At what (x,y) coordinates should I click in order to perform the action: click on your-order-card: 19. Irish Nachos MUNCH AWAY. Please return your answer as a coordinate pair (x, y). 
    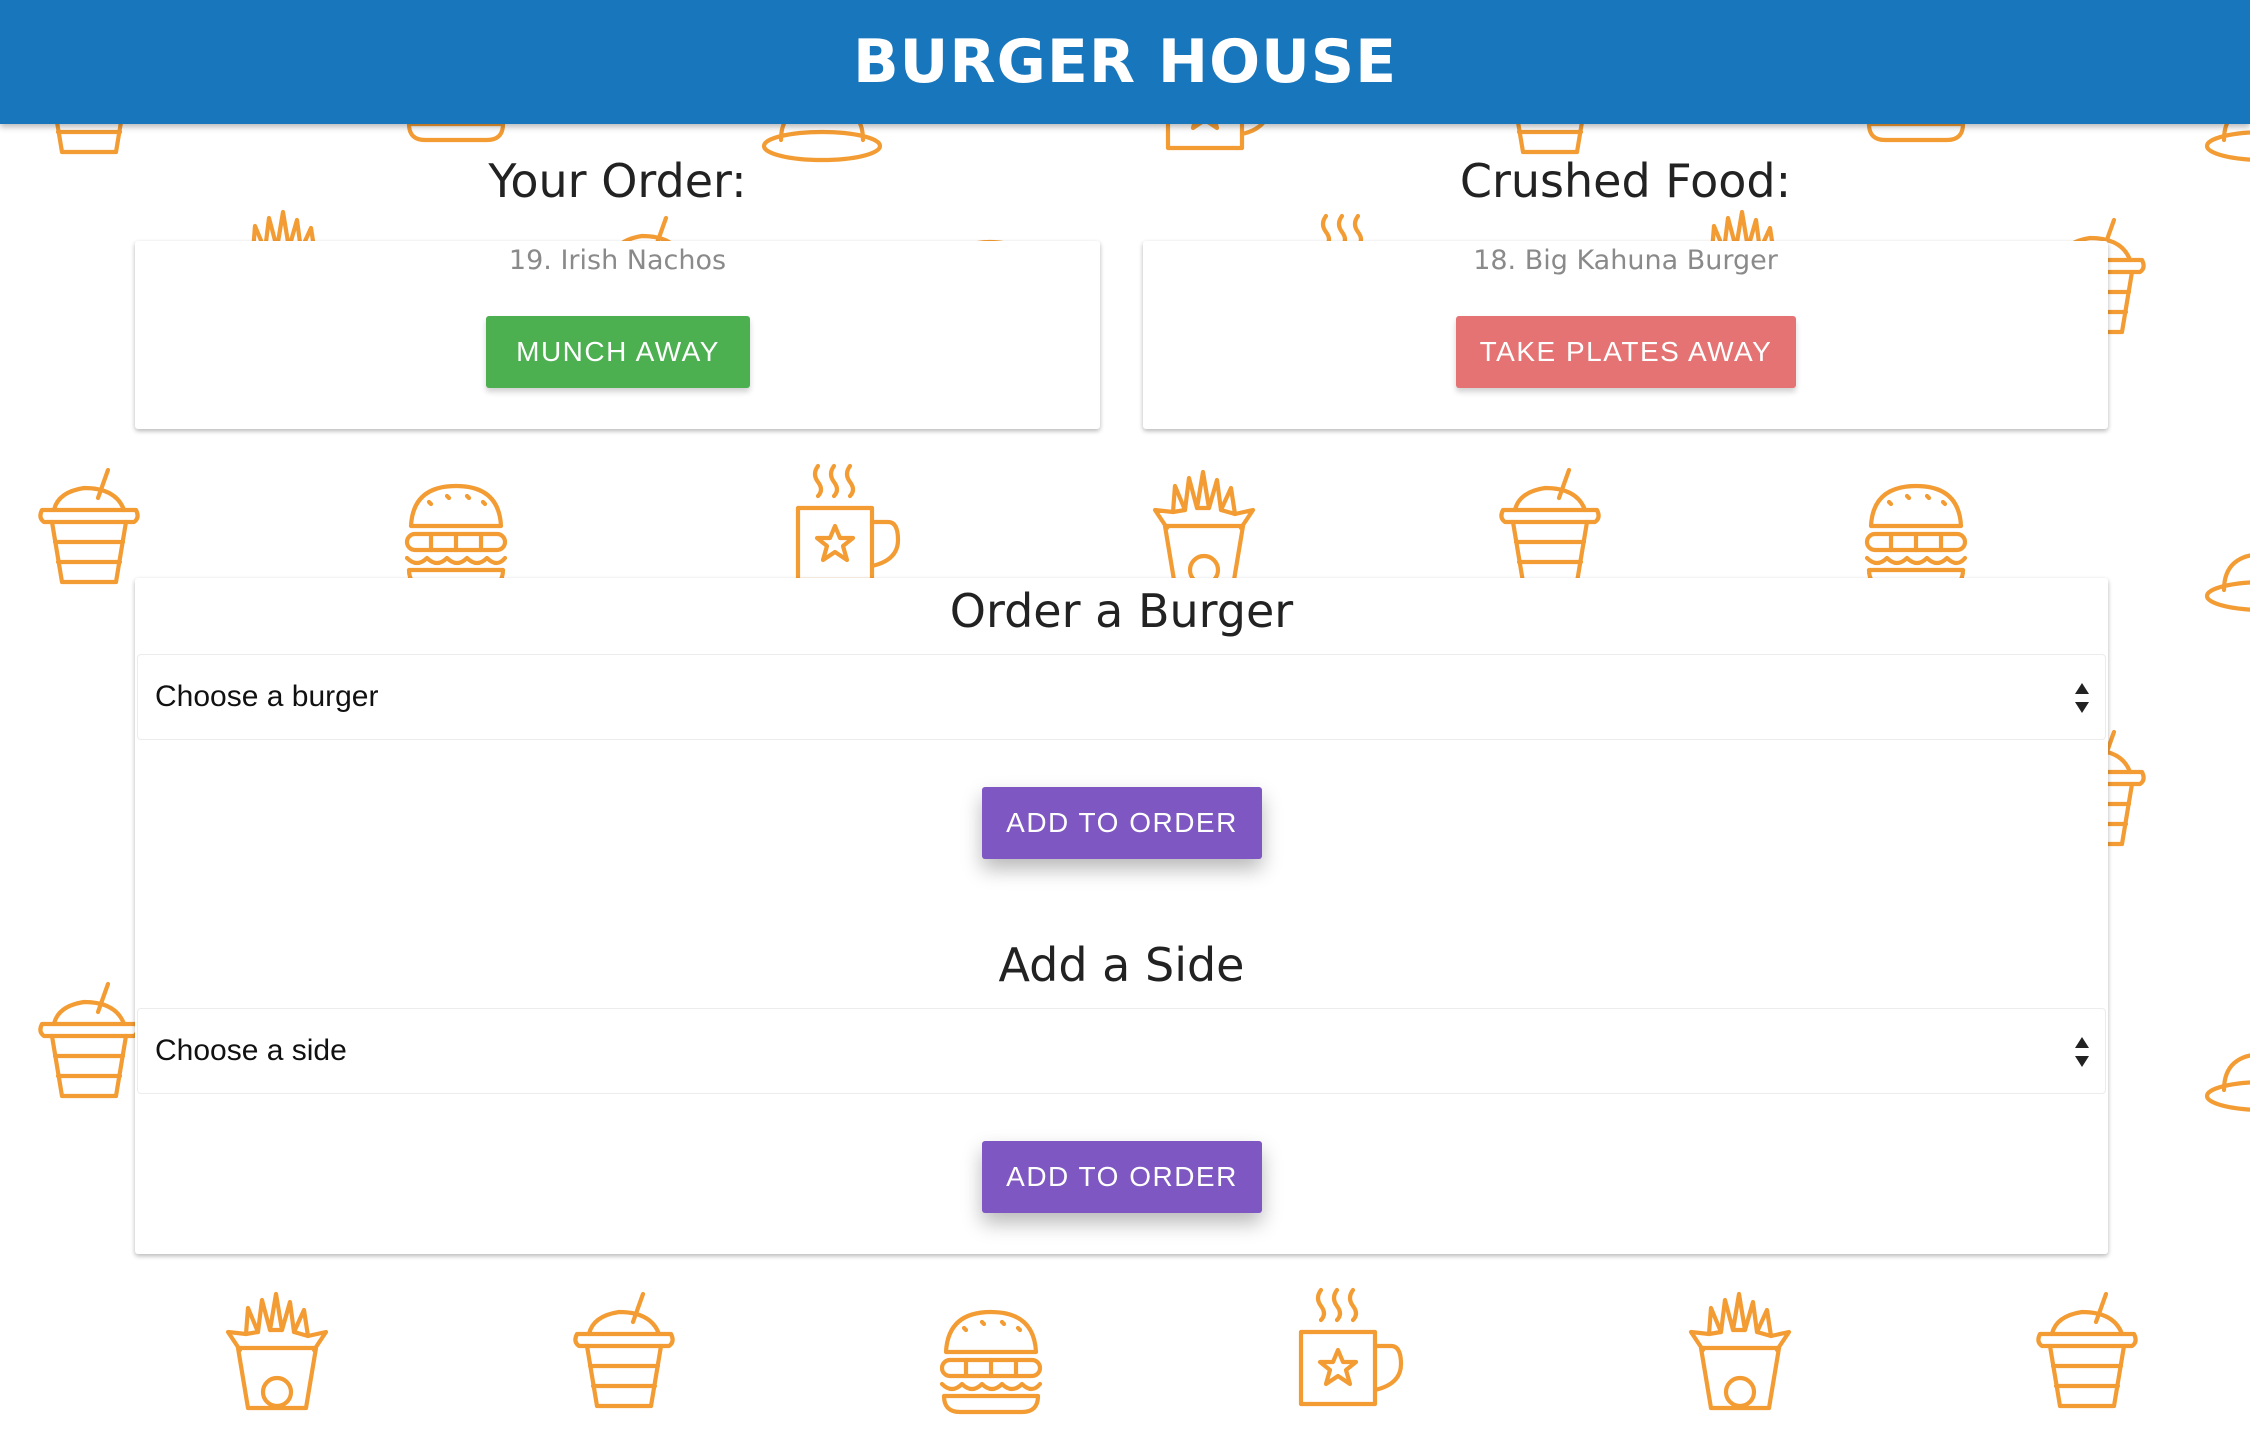
    Looking at the image, I should click on (617, 335).